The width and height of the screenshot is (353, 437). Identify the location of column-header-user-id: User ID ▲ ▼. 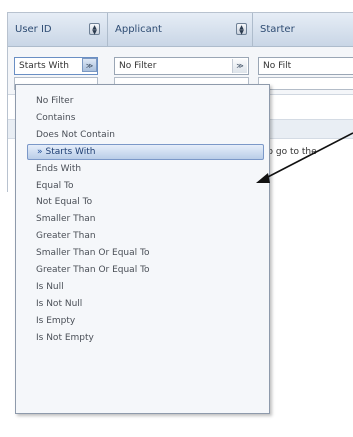
(58, 30).